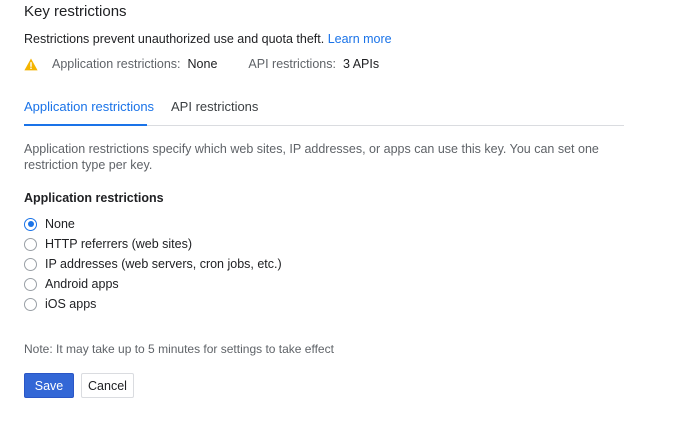  What do you see at coordinates (360, 39) in the screenshot?
I see `learn-more-link: Learn more` at bounding box center [360, 39].